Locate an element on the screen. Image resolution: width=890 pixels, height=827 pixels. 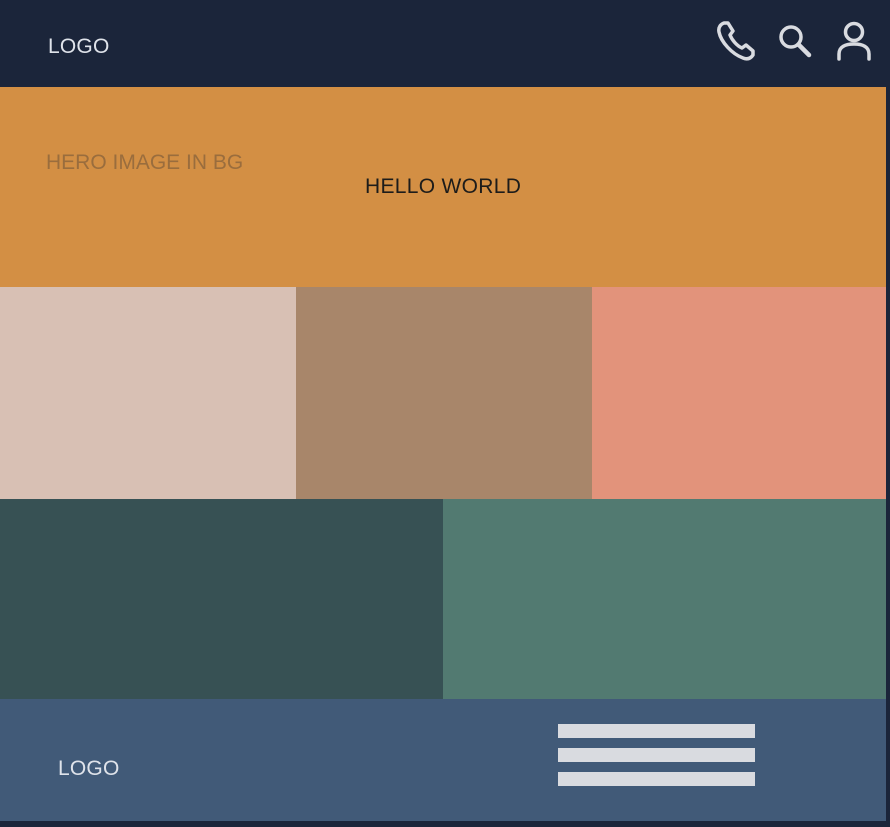
header-logo: LOGO is located at coordinates (78, 47).